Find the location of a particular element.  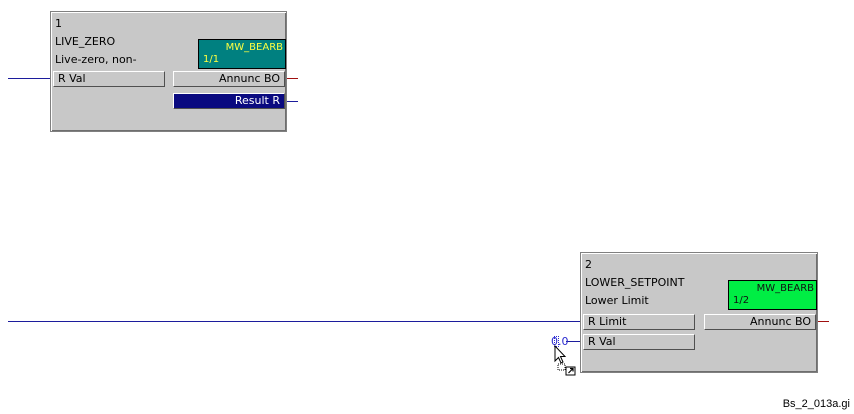

block-number: 1 is located at coordinates (58, 23).